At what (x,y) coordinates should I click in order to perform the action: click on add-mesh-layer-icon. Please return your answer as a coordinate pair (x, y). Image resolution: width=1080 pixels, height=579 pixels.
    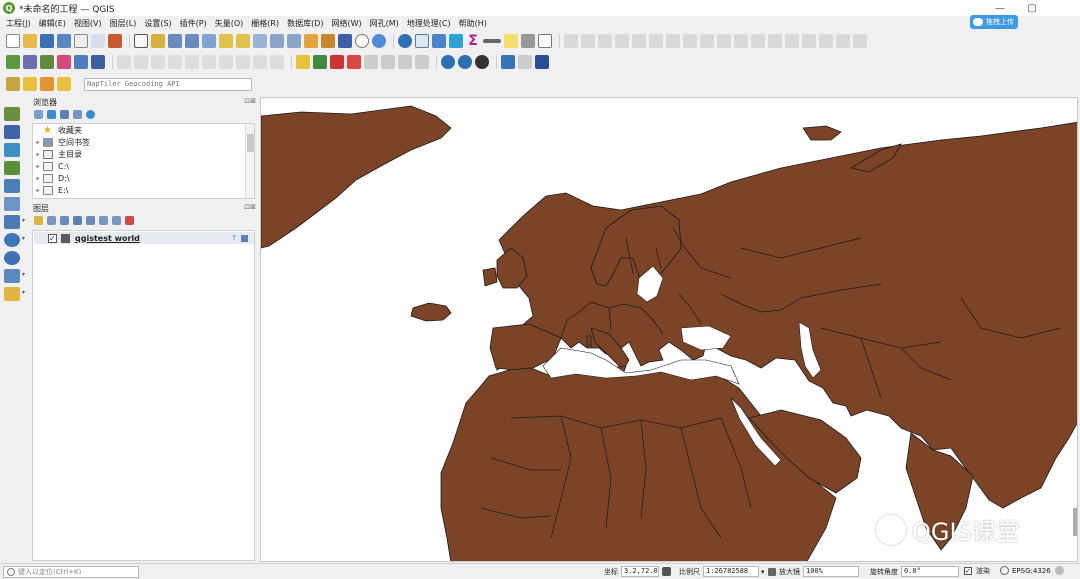
    Looking at the image, I should click on (12, 150).